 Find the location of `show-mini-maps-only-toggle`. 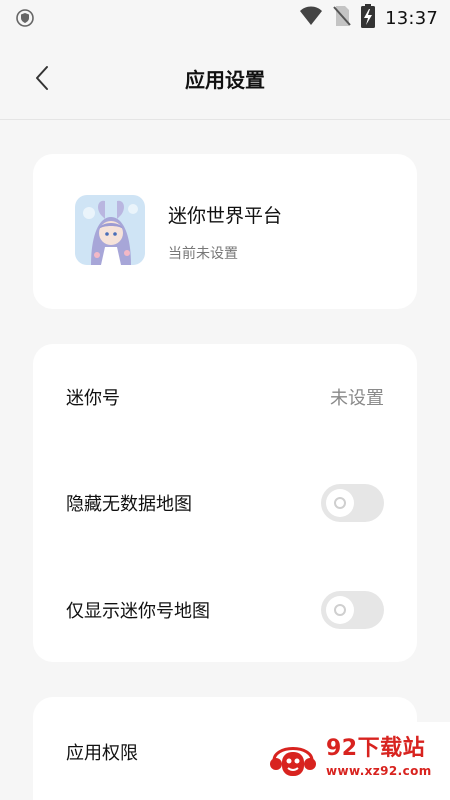

show-mini-maps-only-toggle is located at coordinates (352, 610).